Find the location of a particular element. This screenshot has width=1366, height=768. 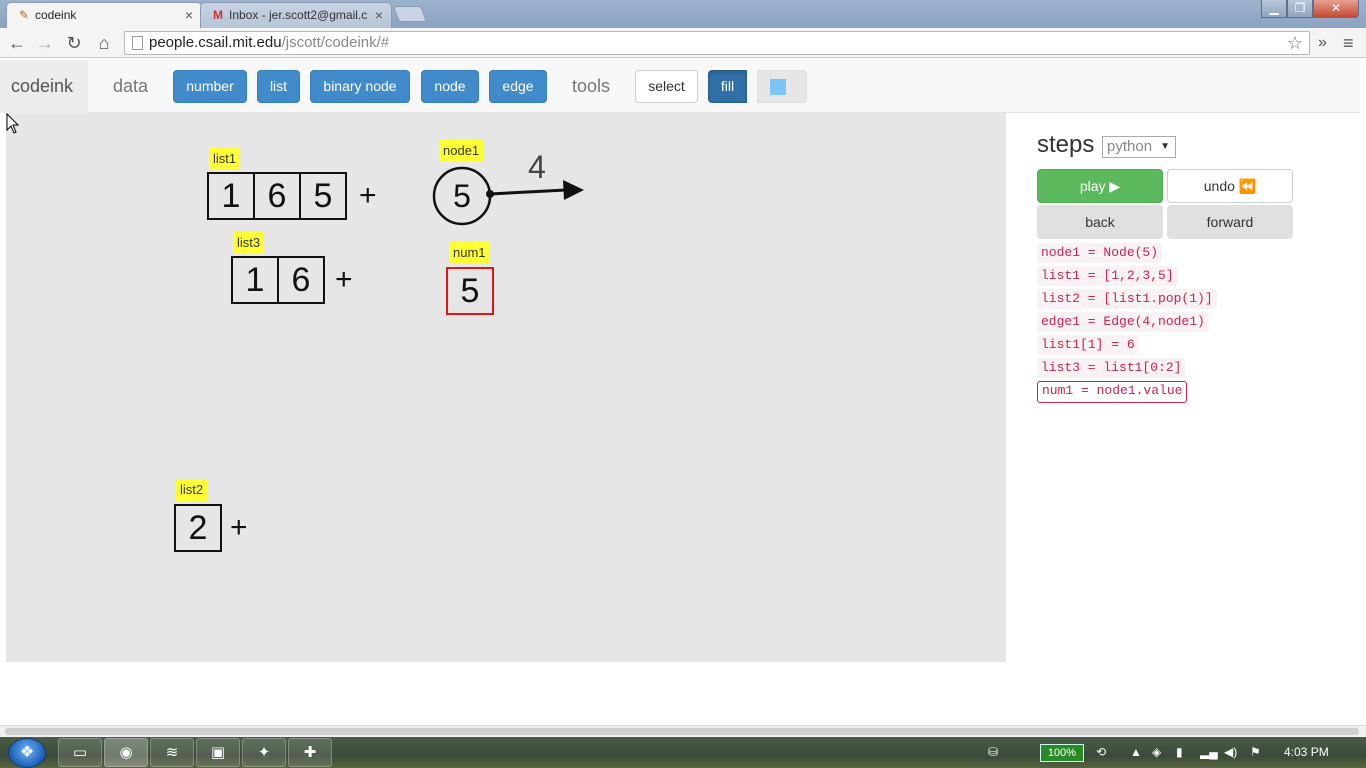

canvas-shapes is located at coordinates (508, 196).